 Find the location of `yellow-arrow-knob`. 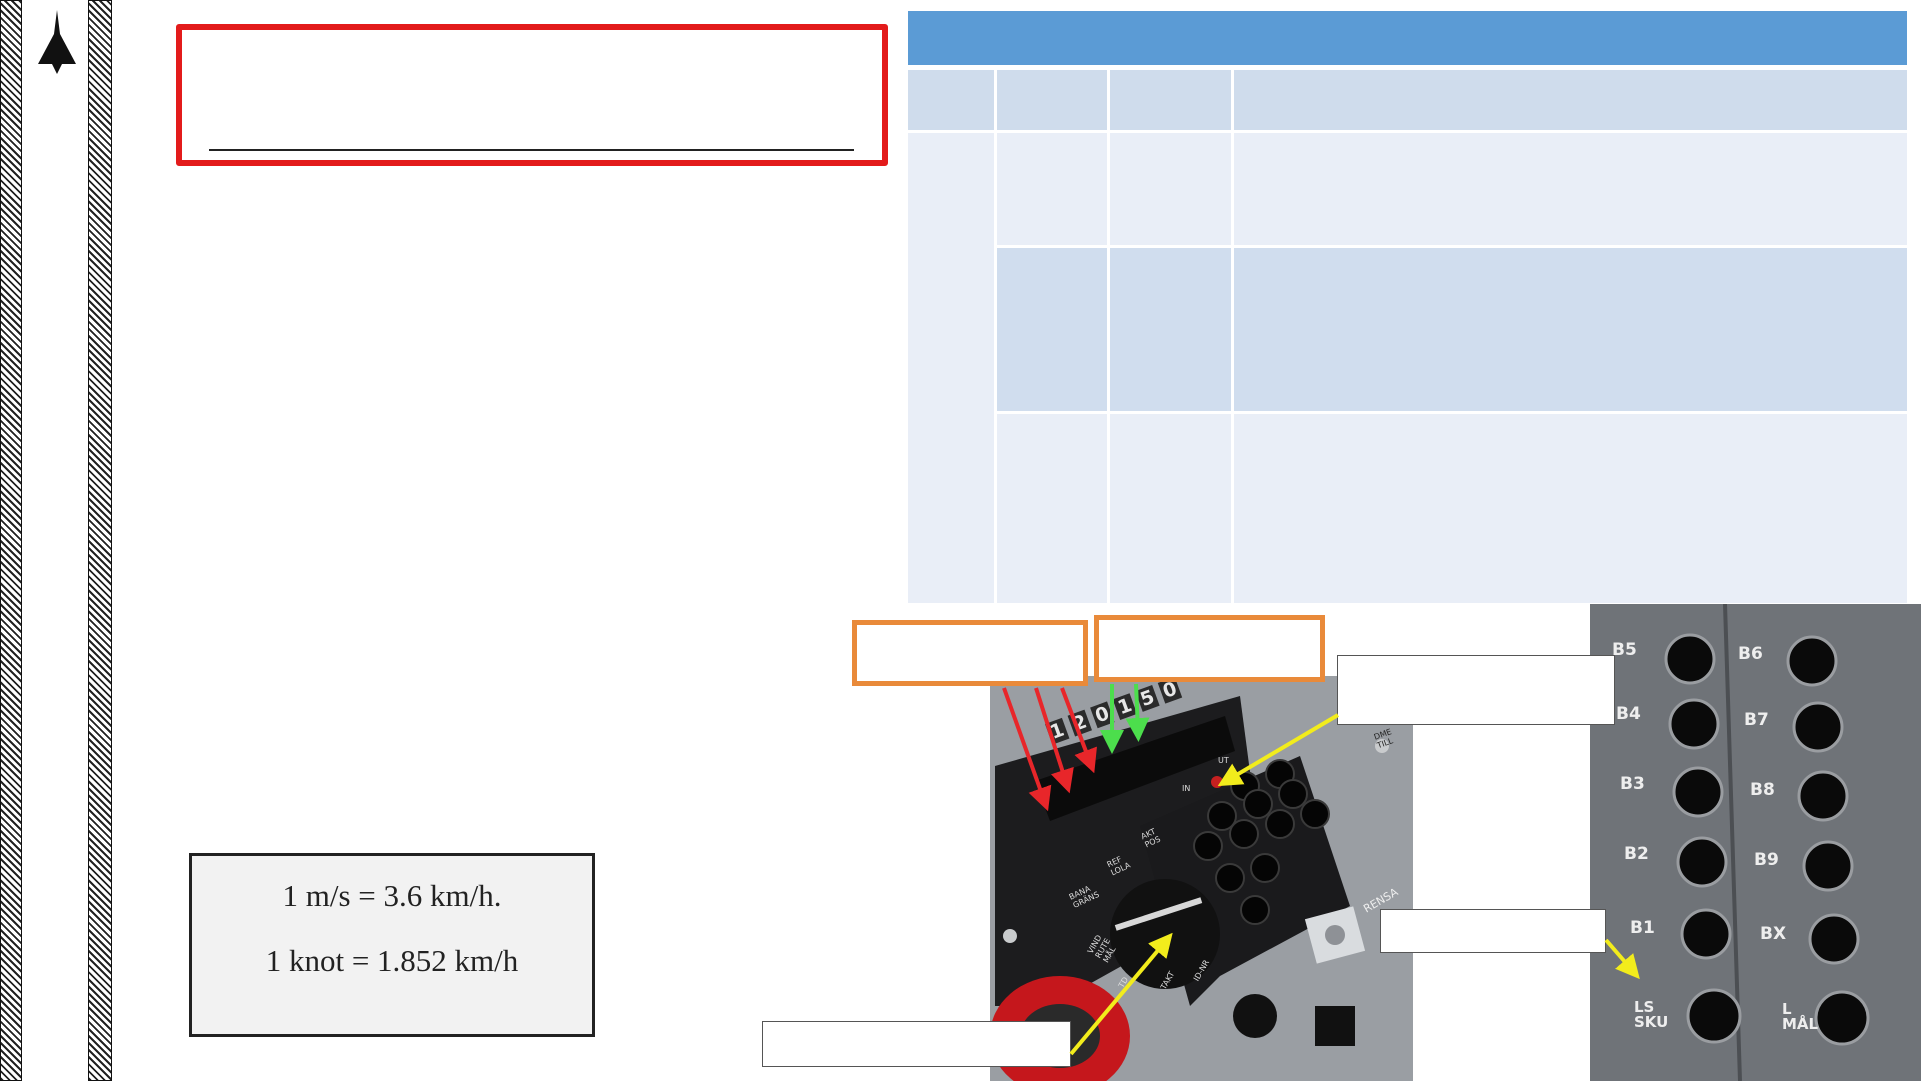

yellow-arrow-knob is located at coordinates (1121, 994).